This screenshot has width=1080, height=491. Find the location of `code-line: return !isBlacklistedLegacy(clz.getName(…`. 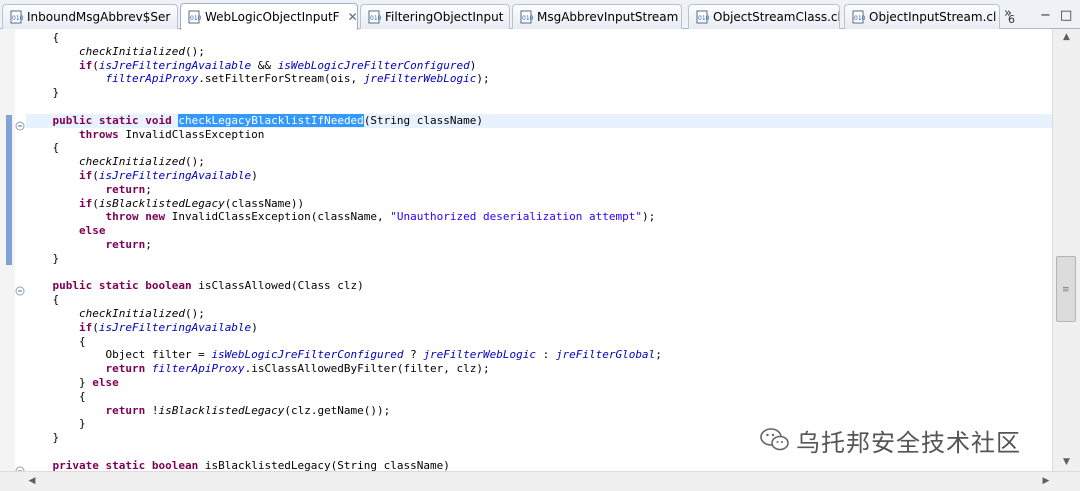

code-line: return !isBlacklistedLegacy(clz.getName(… is located at coordinates (208, 411).